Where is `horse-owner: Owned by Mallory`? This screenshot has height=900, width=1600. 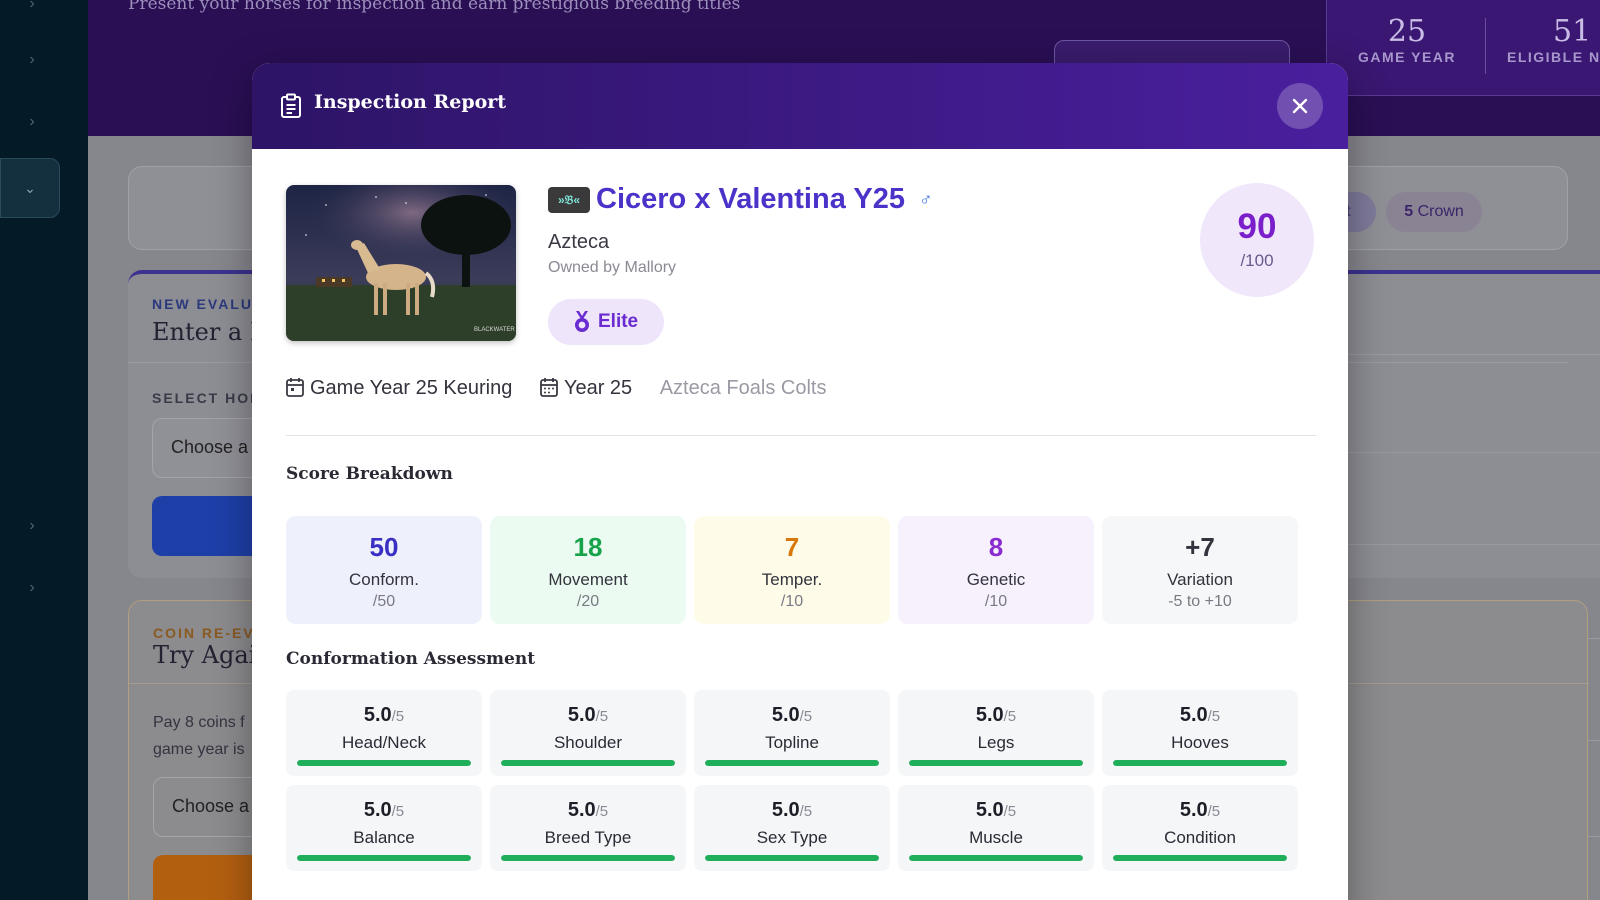 horse-owner: Owned by Mallory is located at coordinates (612, 267).